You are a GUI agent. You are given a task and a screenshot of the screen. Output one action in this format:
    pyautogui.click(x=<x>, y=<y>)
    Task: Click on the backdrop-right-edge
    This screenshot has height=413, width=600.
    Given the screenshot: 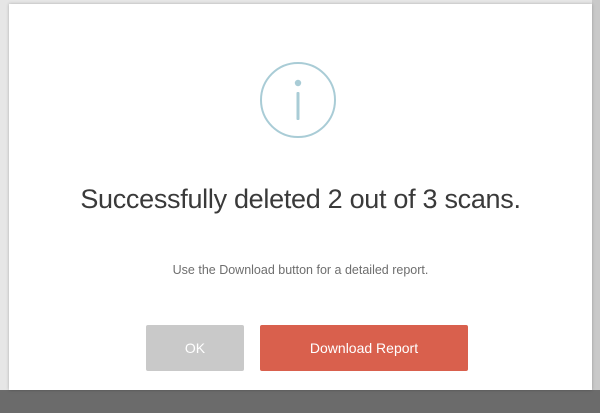 What is the action you would take?
    pyautogui.click(x=596, y=206)
    